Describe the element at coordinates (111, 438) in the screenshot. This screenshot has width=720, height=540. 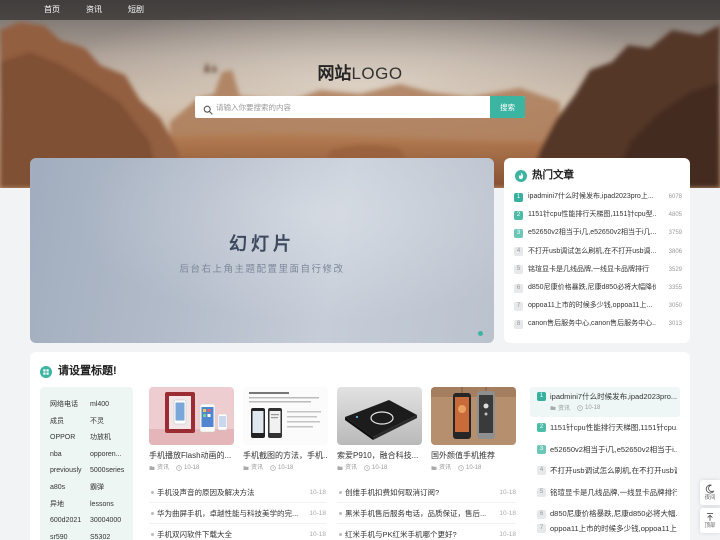
I see `tag-link: 功放机` at that location.